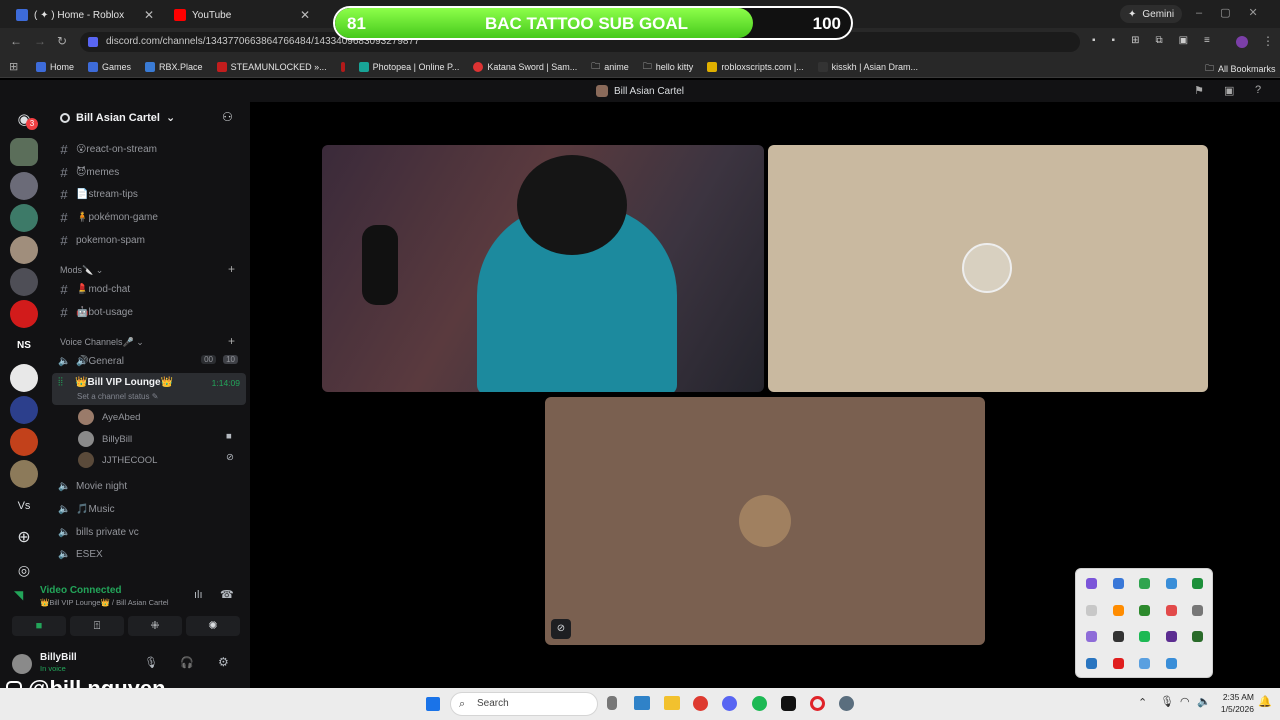  Describe the element at coordinates (765, 521) in the screenshot. I see `video-tile-jjthecool: ⊘` at that location.